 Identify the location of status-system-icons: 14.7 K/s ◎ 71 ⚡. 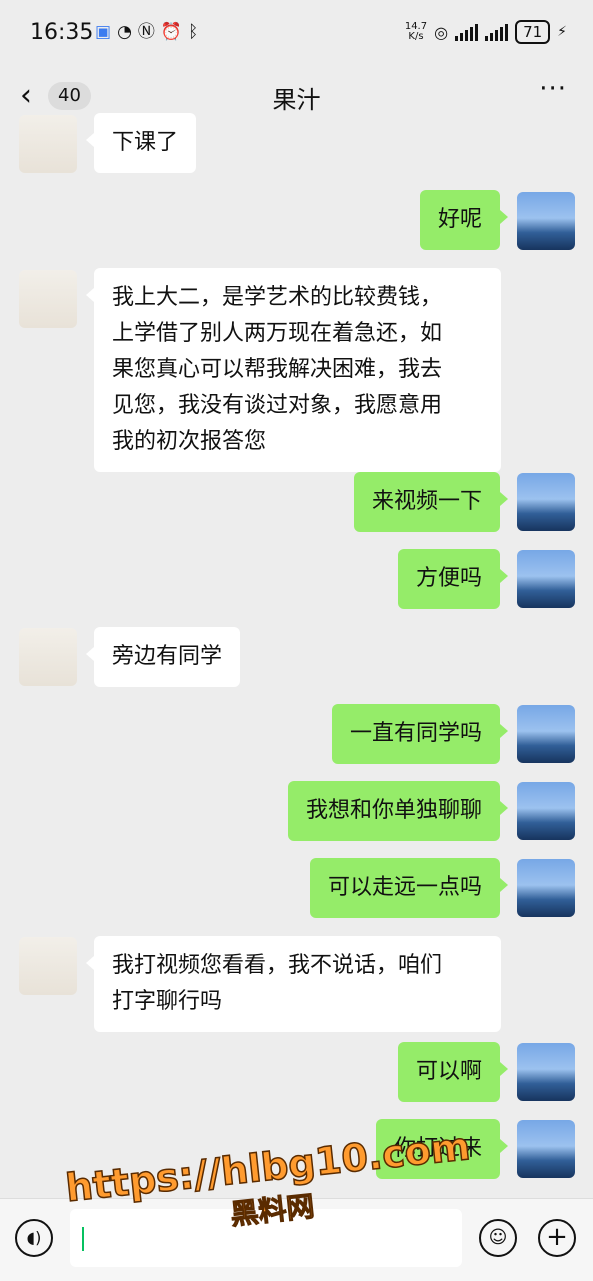
(486, 32).